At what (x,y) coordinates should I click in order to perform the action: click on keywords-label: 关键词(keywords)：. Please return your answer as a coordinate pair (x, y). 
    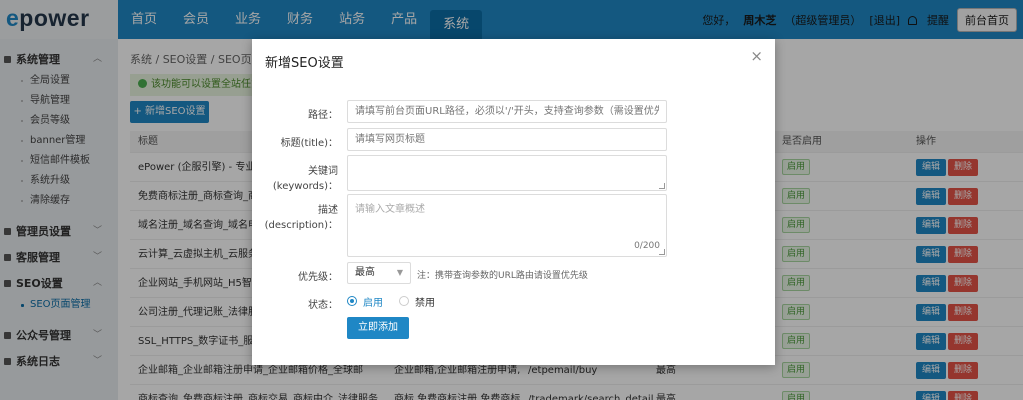
    Looking at the image, I should click on (305, 179).